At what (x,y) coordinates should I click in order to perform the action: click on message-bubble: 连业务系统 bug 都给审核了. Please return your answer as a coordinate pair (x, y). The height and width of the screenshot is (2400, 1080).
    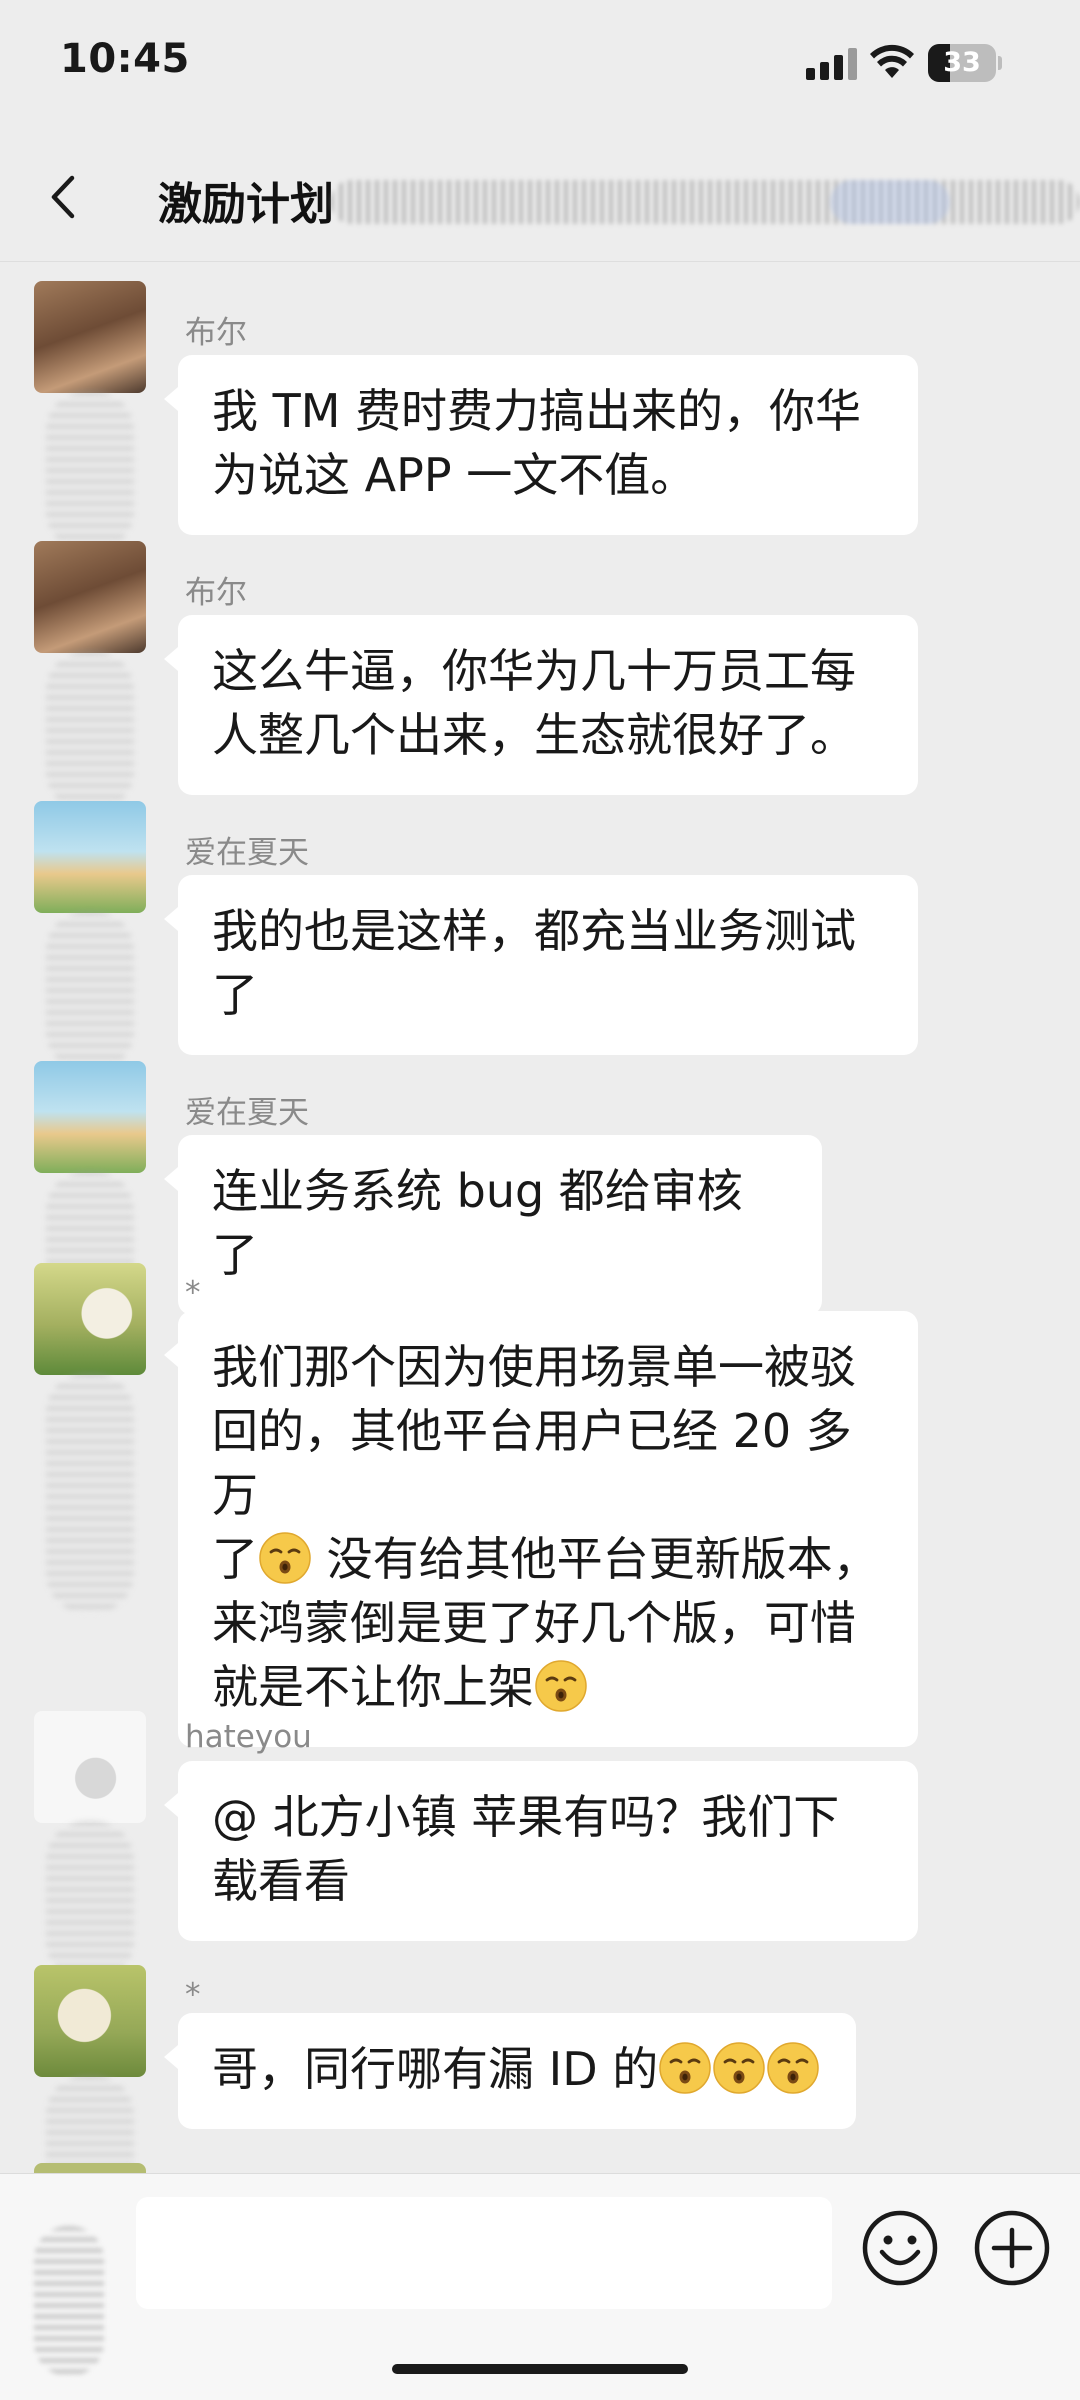
    Looking at the image, I should click on (493, 1225).